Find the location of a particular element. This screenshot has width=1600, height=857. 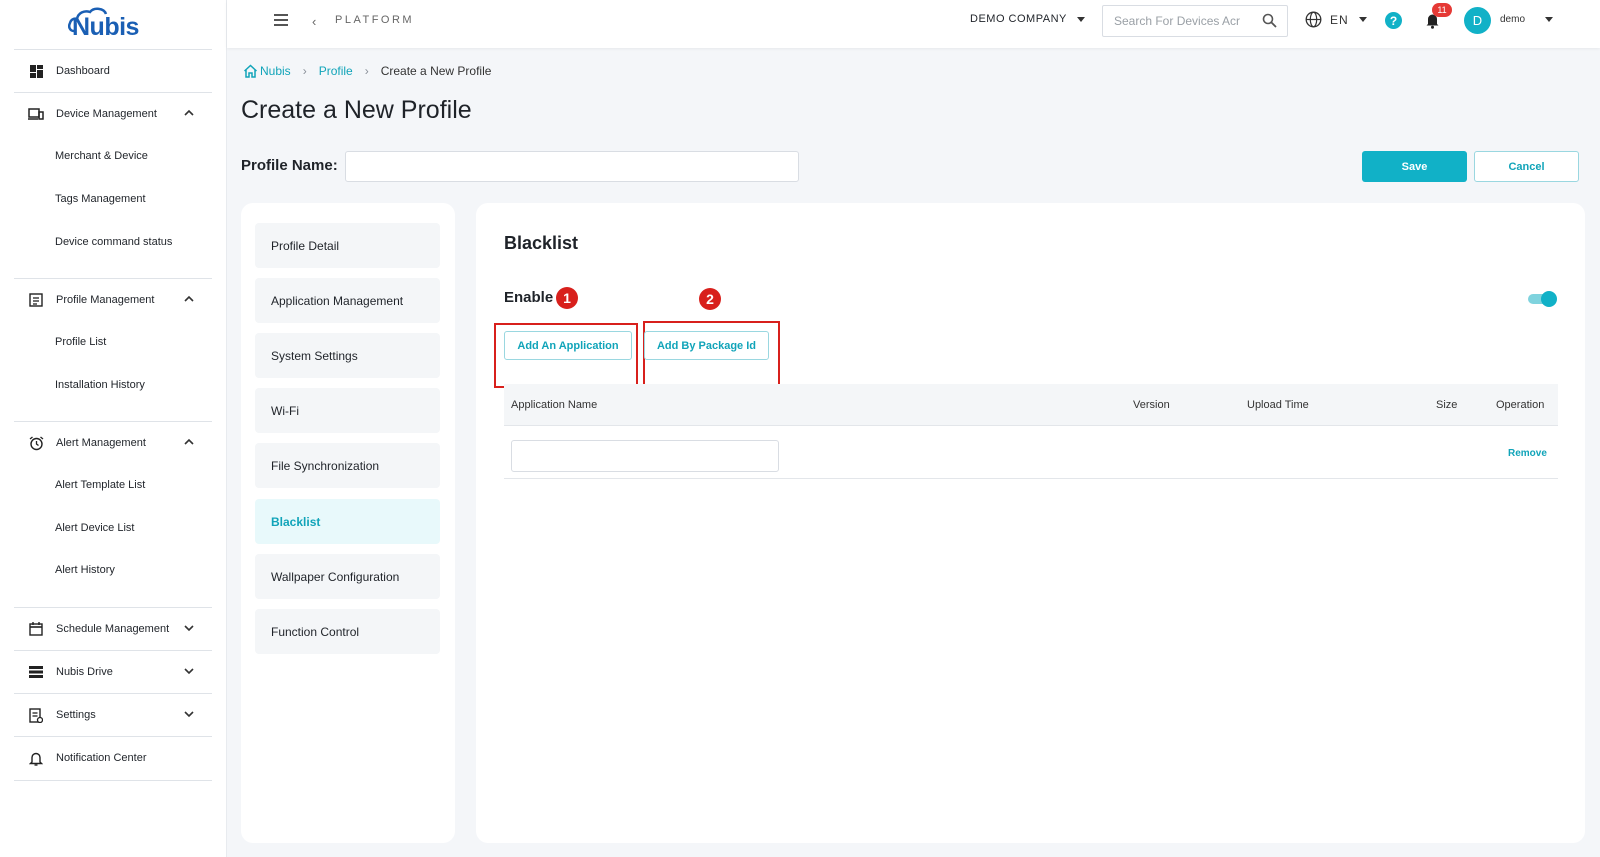

sidebar-item-nubis-drive: Nubis Drive is located at coordinates (113, 672).